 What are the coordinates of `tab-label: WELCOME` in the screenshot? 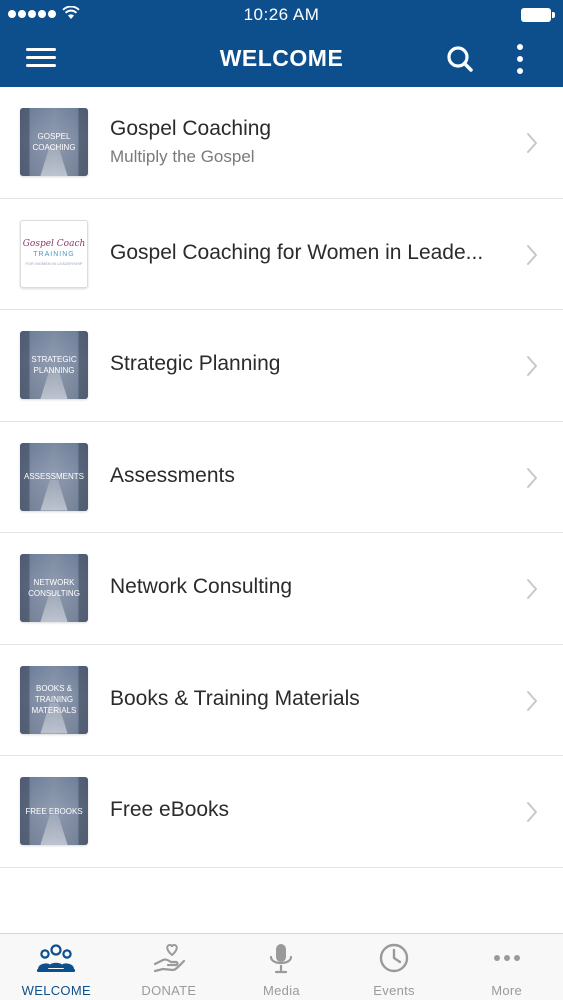 It's located at (56, 990).